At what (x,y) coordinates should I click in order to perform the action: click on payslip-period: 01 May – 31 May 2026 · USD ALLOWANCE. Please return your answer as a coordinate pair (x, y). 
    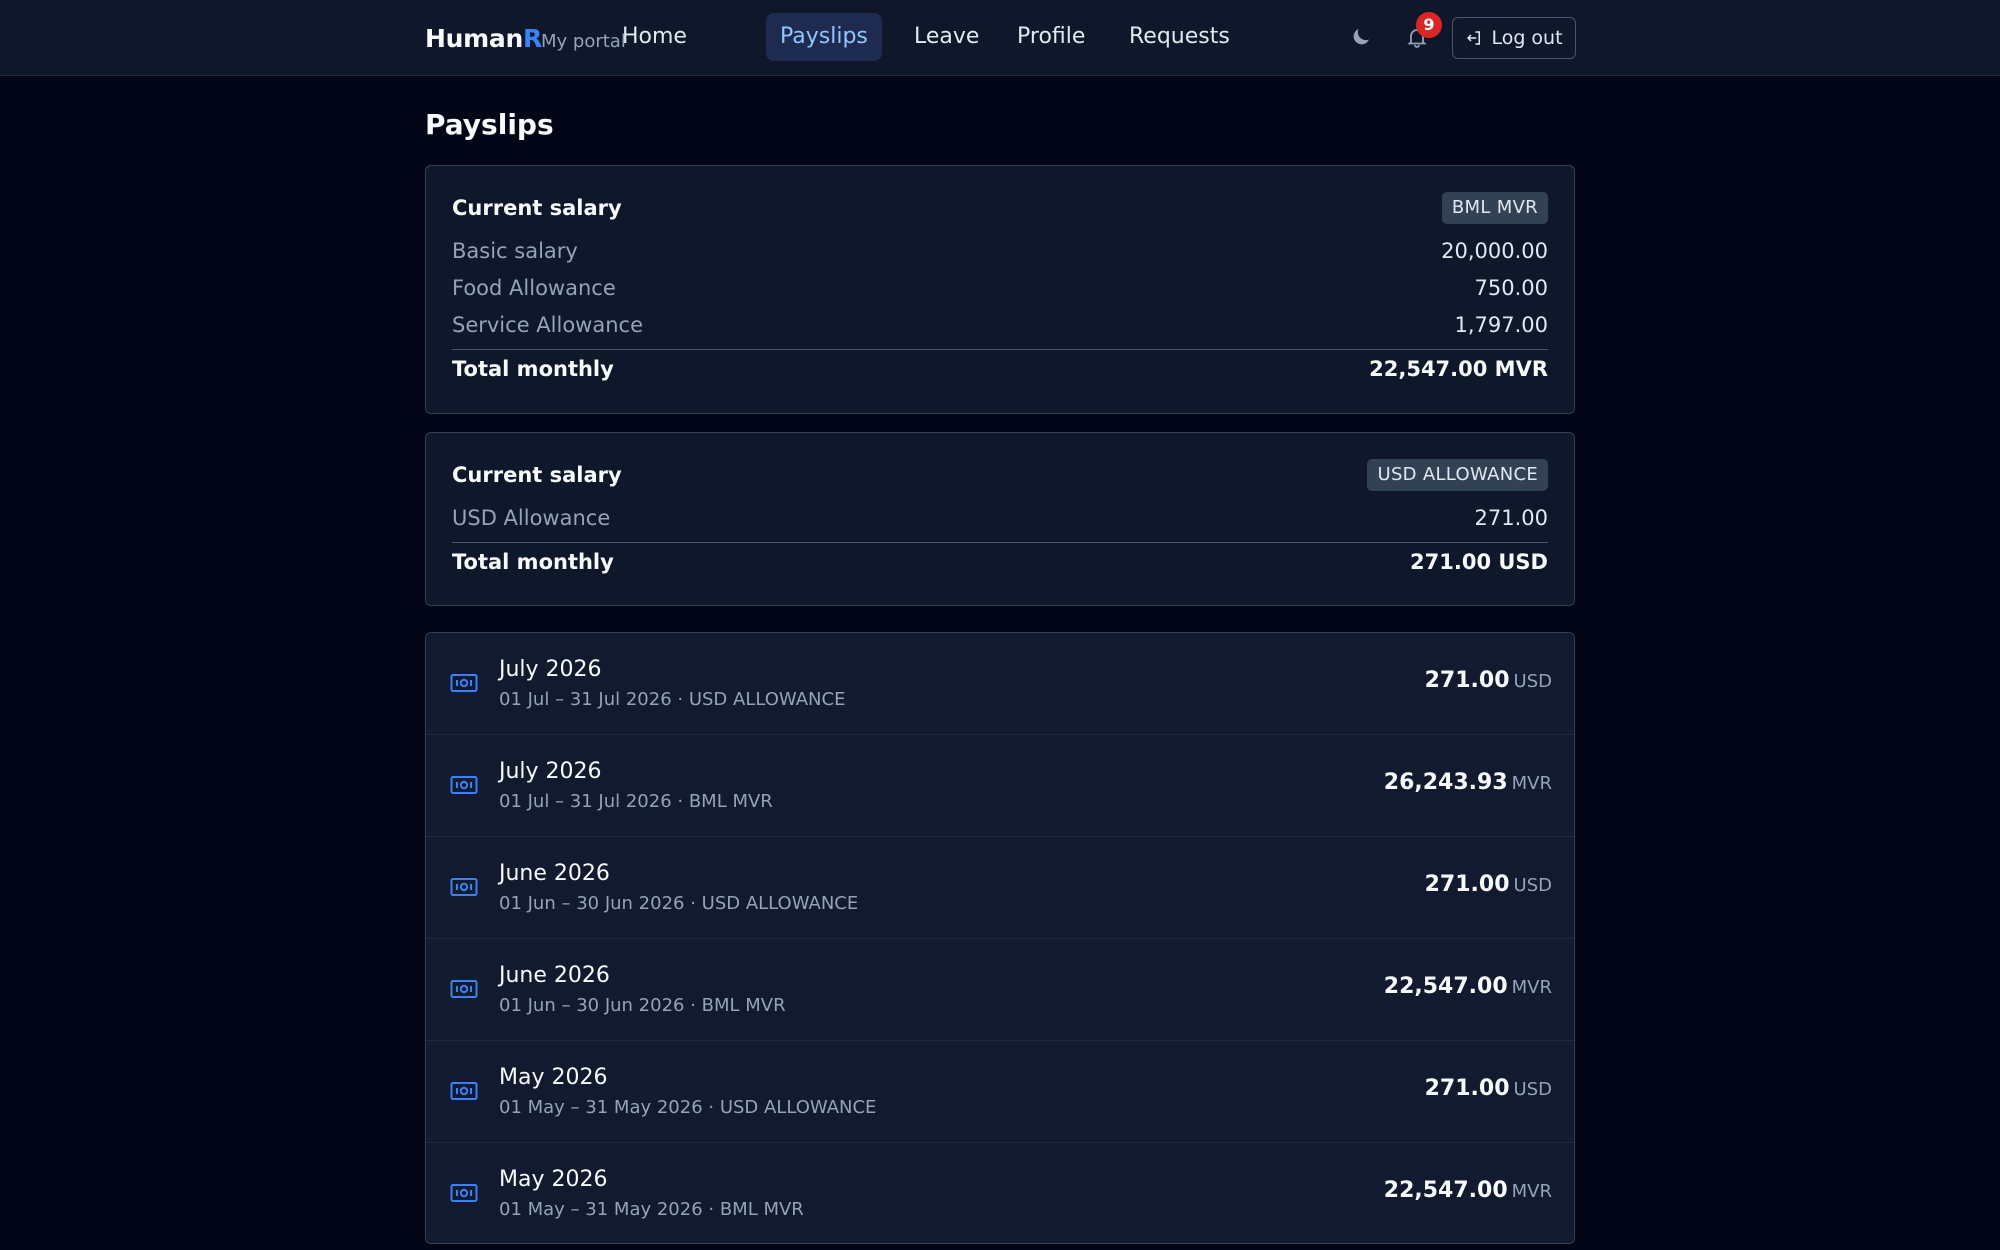
    Looking at the image, I should click on (688, 1107).